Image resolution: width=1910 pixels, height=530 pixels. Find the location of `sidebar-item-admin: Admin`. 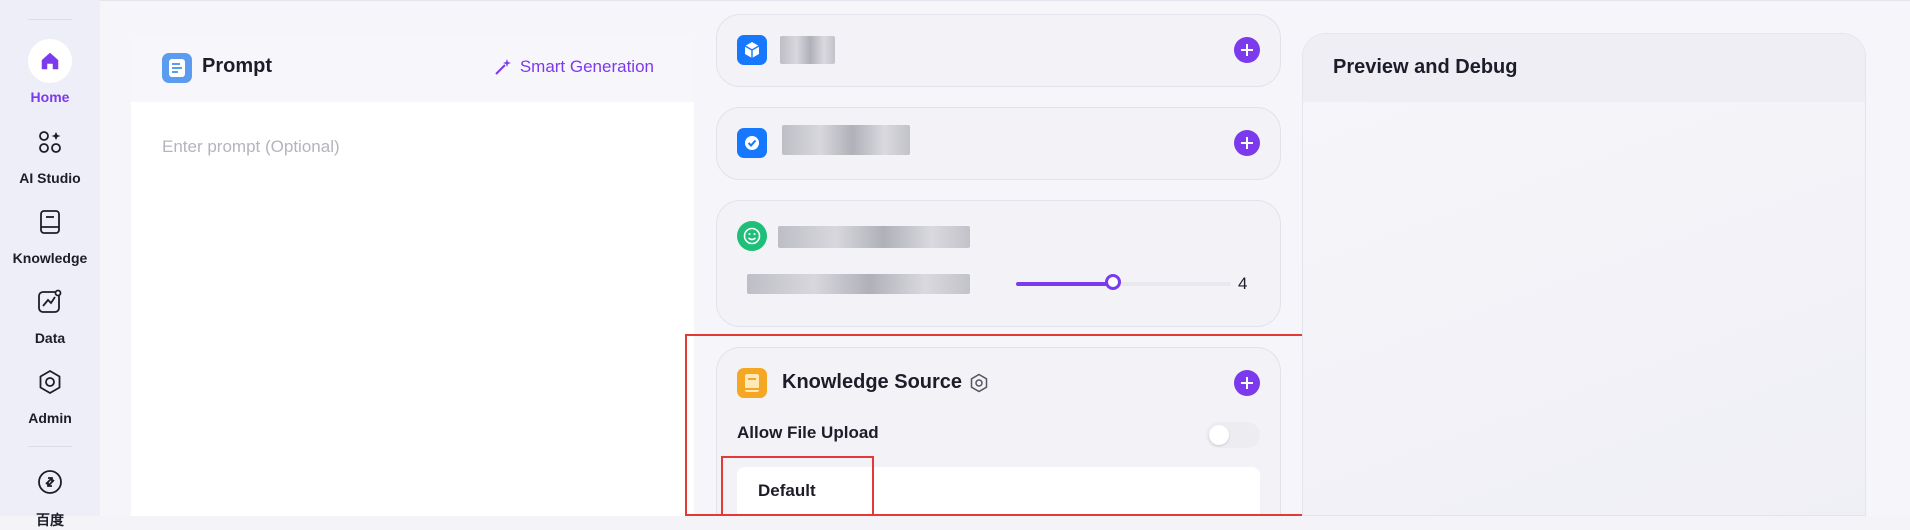

sidebar-item-admin: Admin is located at coordinates (50, 393).